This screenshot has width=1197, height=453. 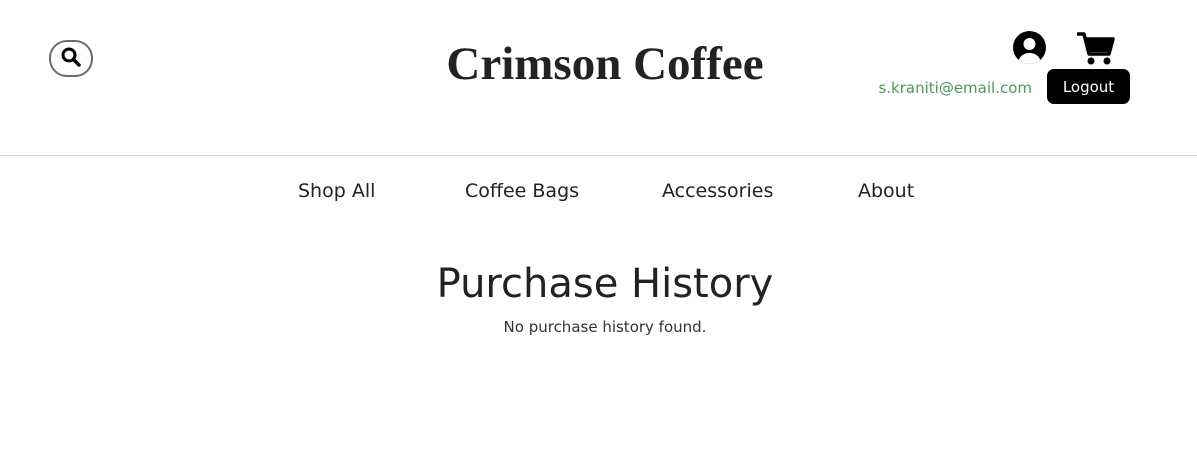 What do you see at coordinates (598, 192) in the screenshot?
I see `main-nav: Shop All Coffee Bags Accessories About` at bounding box center [598, 192].